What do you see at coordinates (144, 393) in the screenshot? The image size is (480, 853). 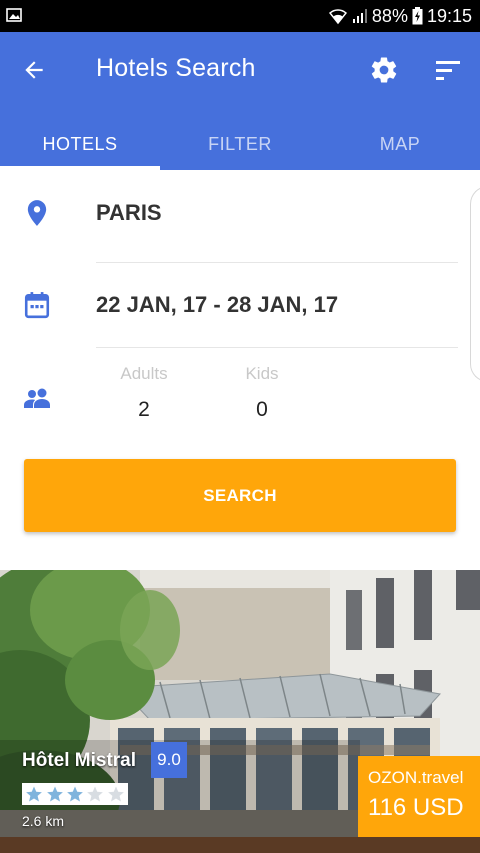 I see `adults-selector: Adults 2` at bounding box center [144, 393].